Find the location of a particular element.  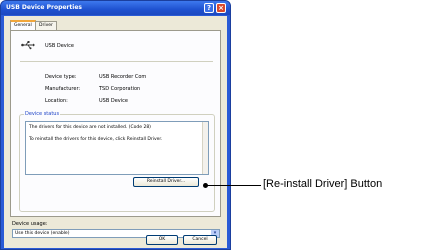

location-label: Location: is located at coordinates (56, 101).